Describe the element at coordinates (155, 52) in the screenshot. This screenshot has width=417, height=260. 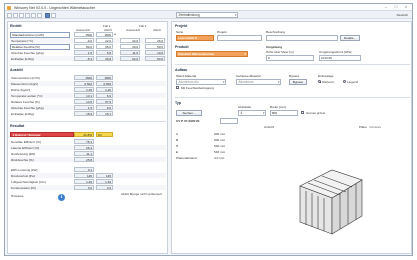
I see `cell-abs-f2b: 10.6` at that location.